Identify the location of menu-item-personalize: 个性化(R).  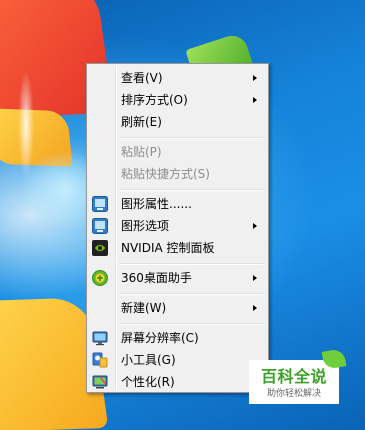
(177, 382).